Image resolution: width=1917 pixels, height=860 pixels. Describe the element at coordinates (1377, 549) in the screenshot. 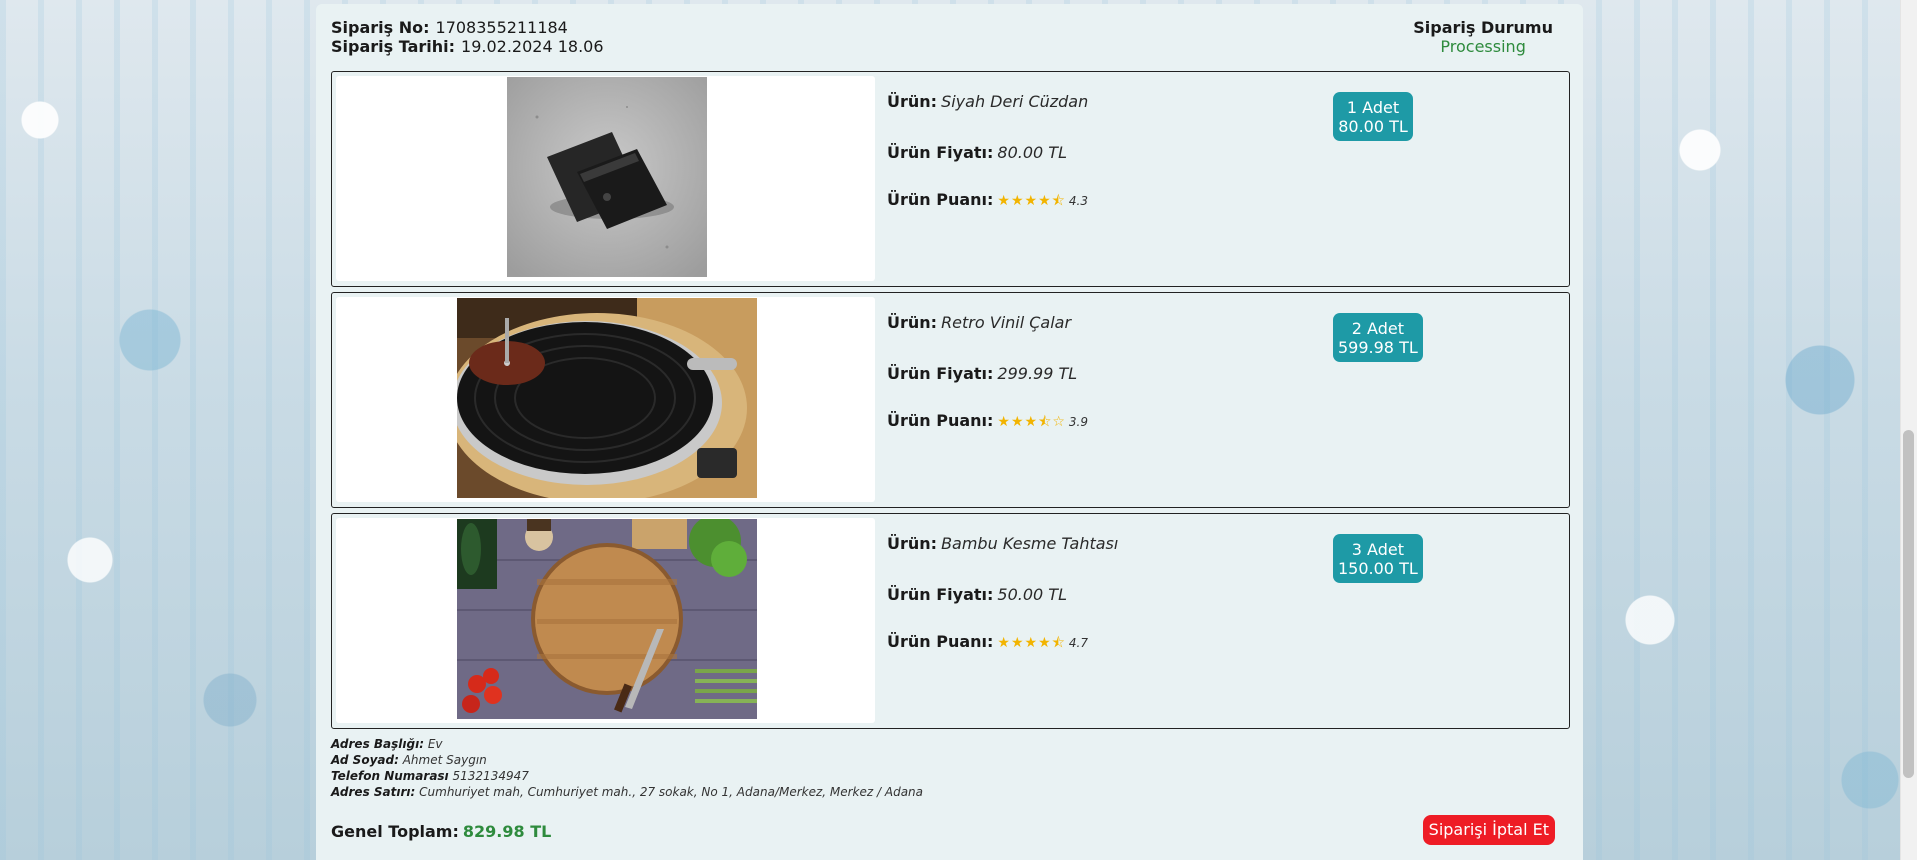

I see `quantity-count: 3 Adet` at that location.